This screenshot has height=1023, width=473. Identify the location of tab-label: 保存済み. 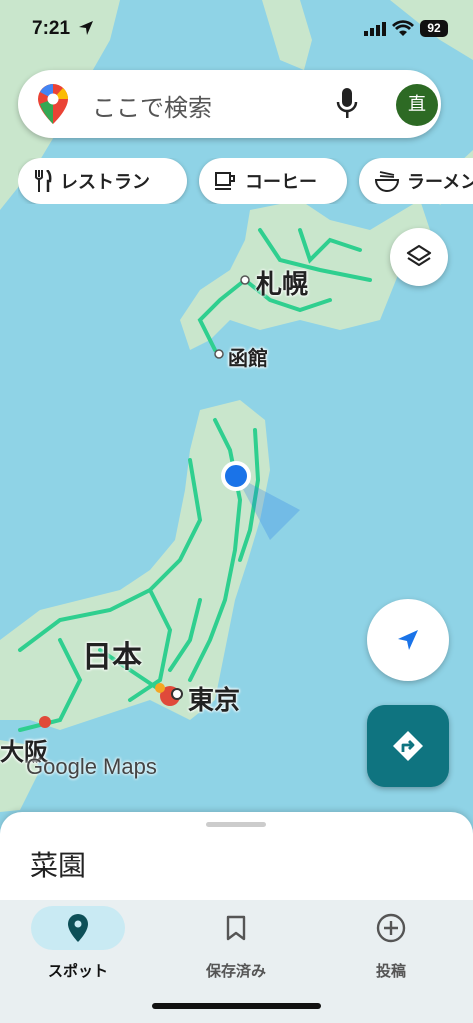
(235, 971).